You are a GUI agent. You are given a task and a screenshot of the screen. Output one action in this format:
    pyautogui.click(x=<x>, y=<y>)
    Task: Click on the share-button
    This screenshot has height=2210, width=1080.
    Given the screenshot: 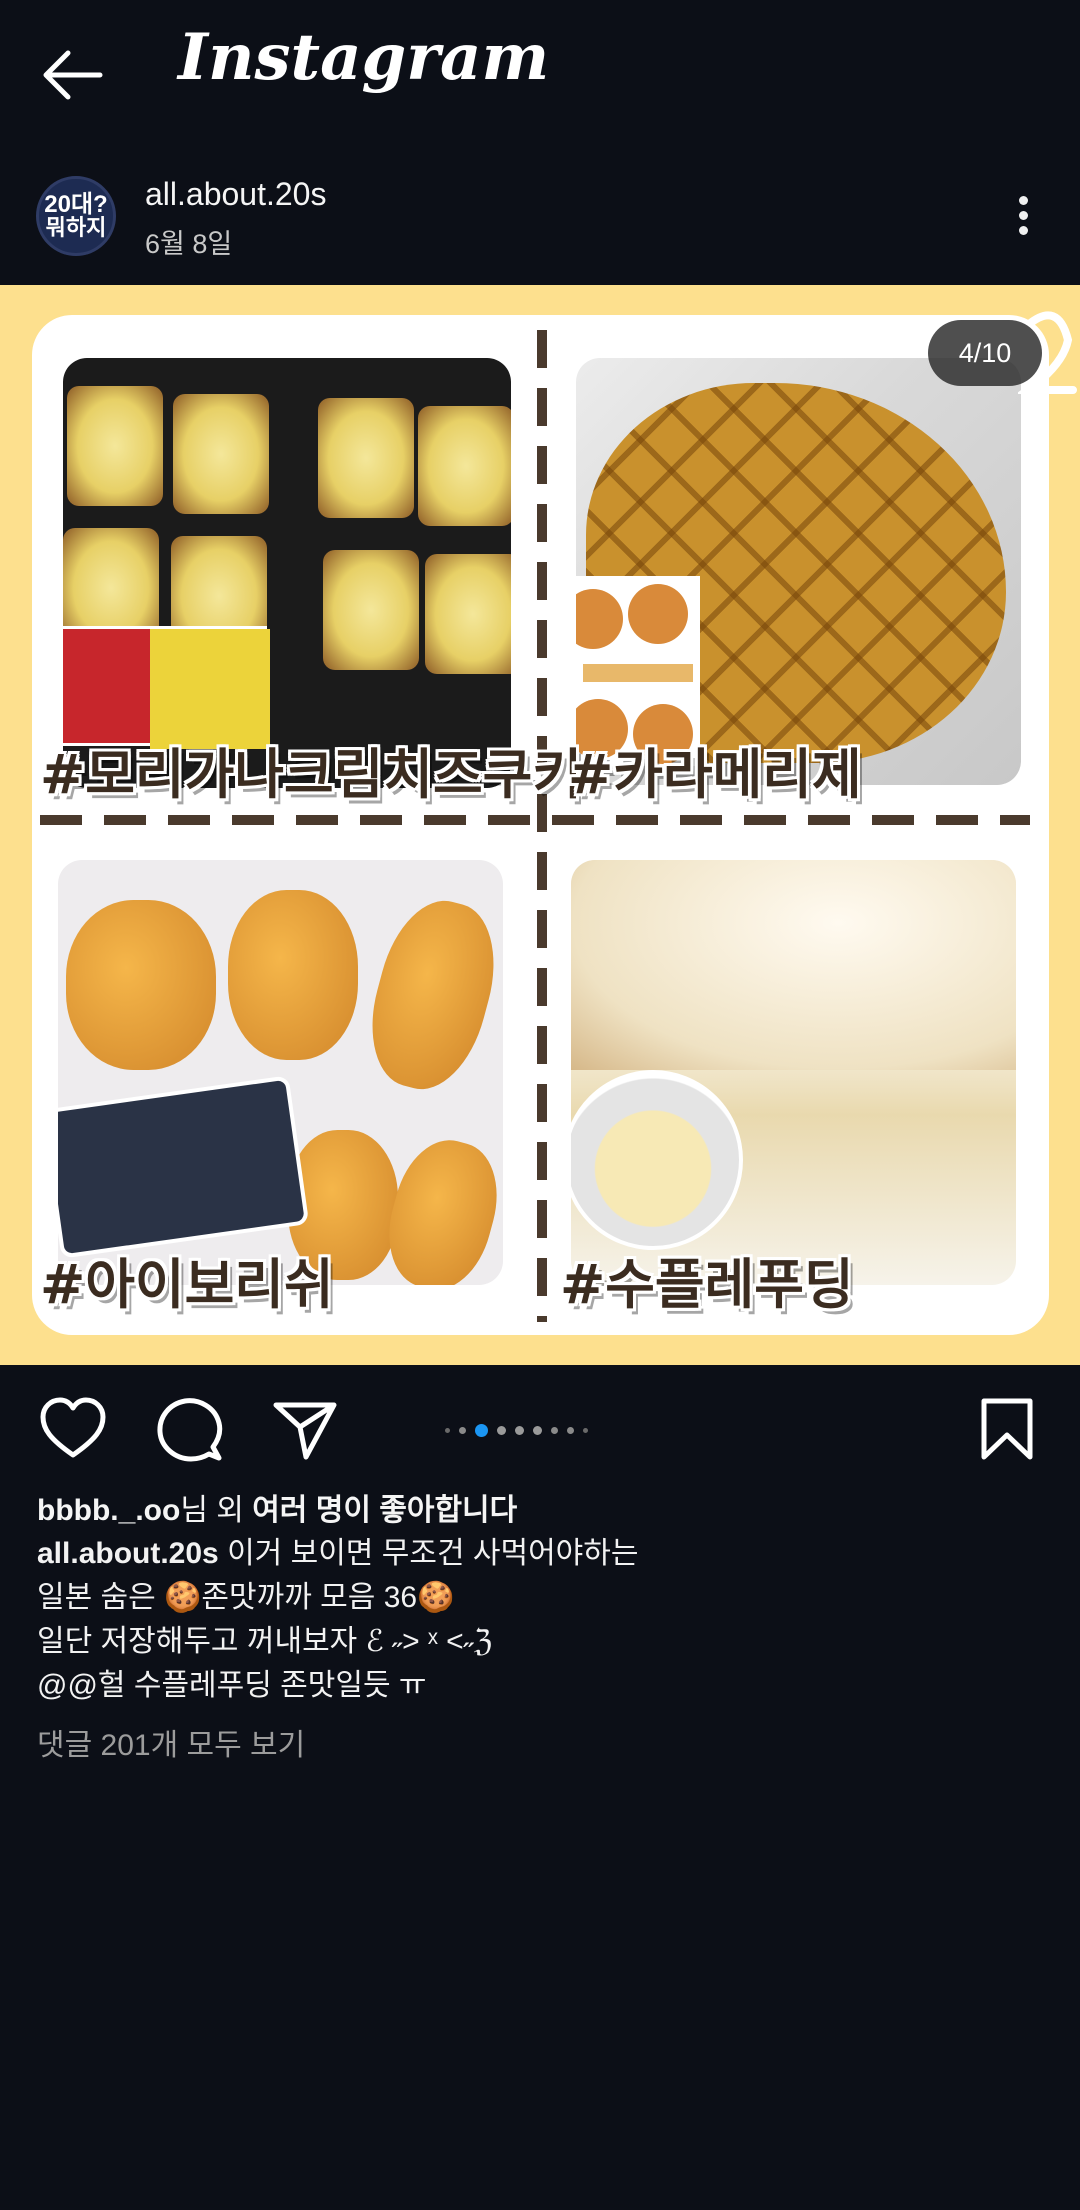 What is the action you would take?
    pyautogui.click(x=305, y=1430)
    